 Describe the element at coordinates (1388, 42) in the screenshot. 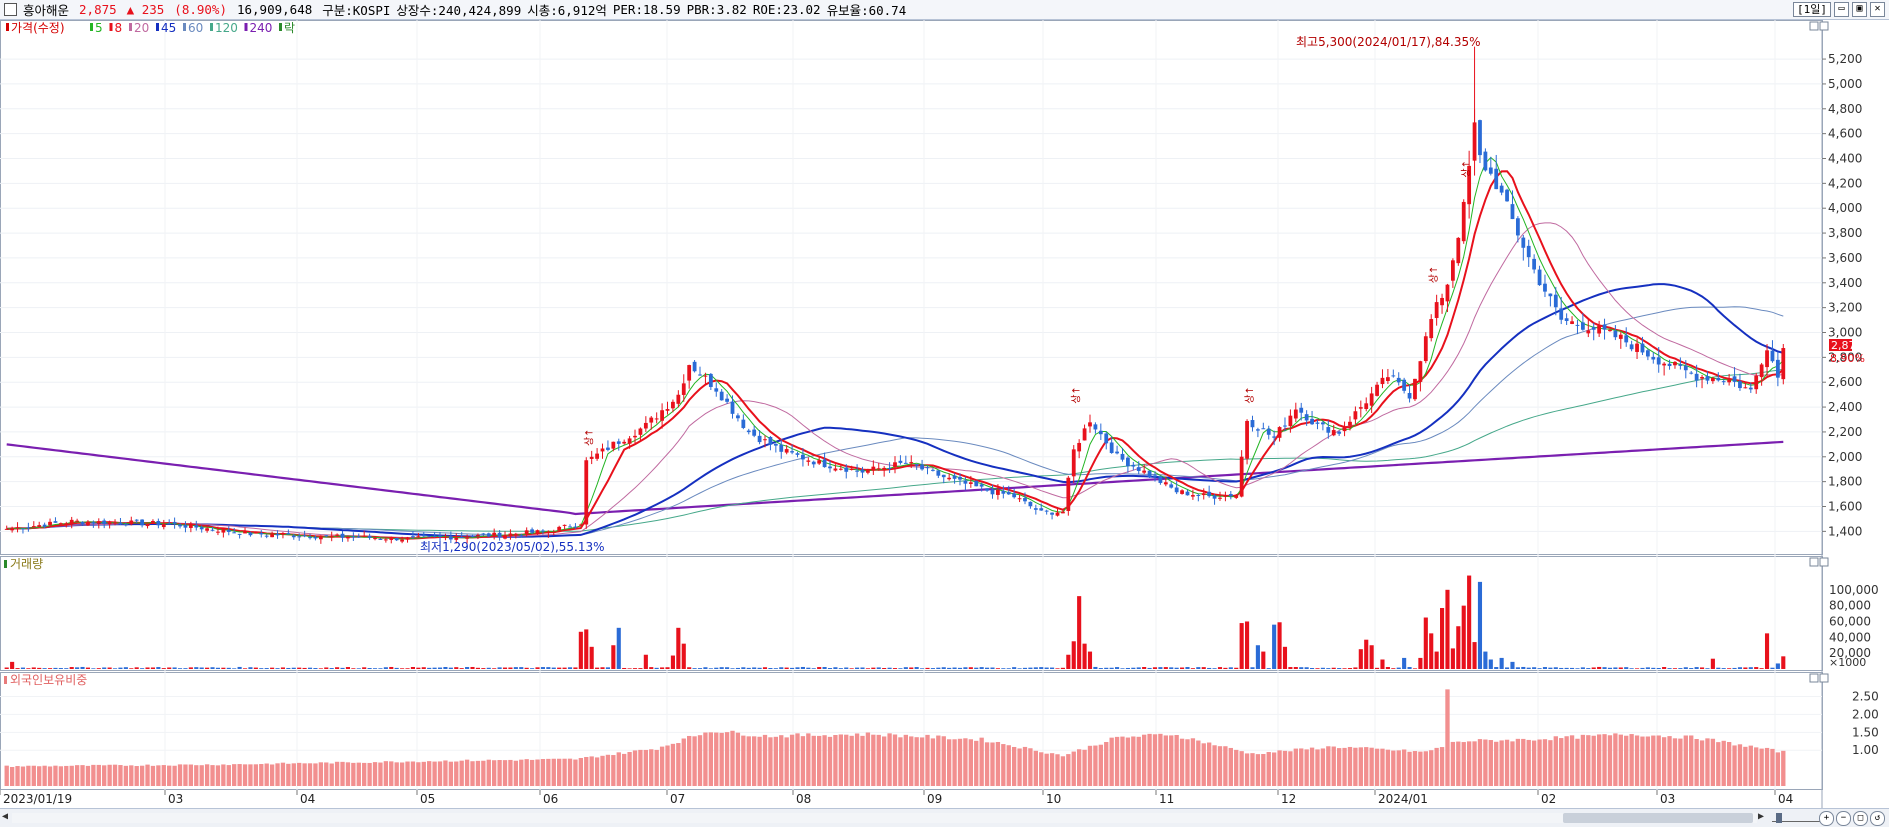

I see `high-annotation: 최고5,300(2024/01/17),84.35%` at that location.